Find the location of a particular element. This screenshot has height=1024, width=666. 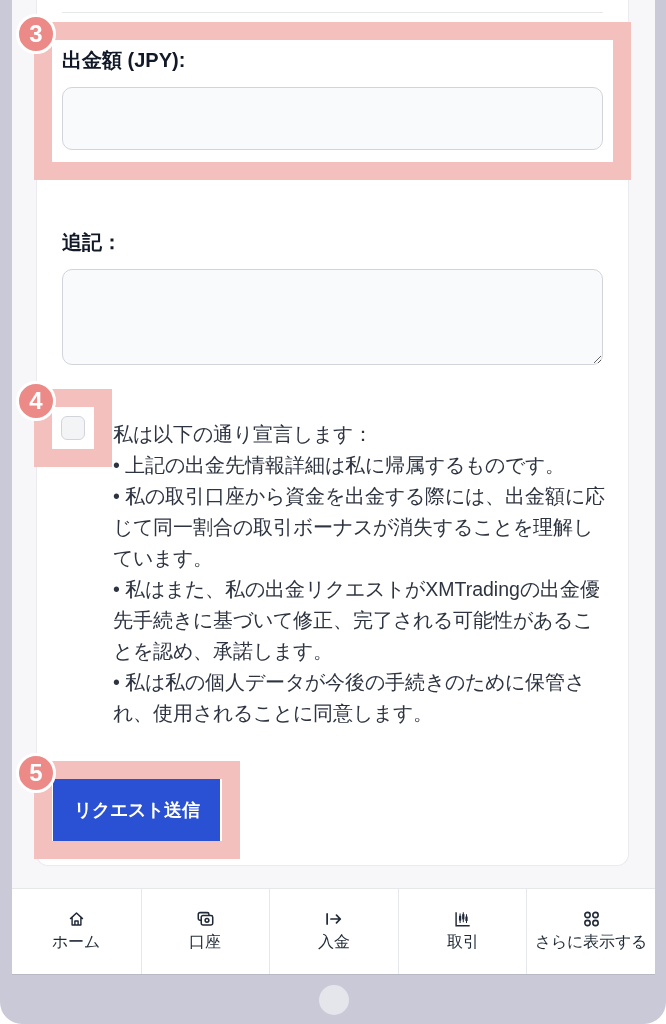

bar-arrow-icon is located at coordinates (334, 919).